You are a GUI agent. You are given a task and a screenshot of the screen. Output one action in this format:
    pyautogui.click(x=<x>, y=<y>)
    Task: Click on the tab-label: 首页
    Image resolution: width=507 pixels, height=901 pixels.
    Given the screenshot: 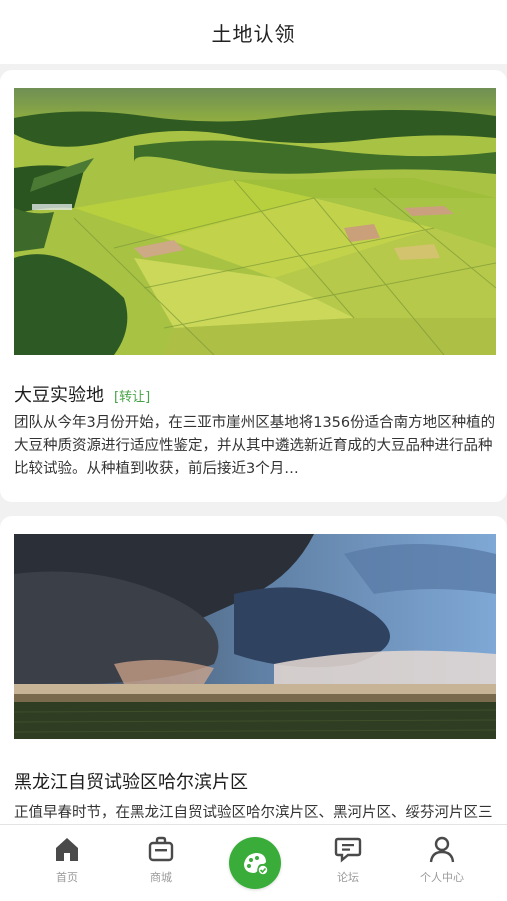 What is the action you would take?
    pyautogui.click(x=67, y=877)
    